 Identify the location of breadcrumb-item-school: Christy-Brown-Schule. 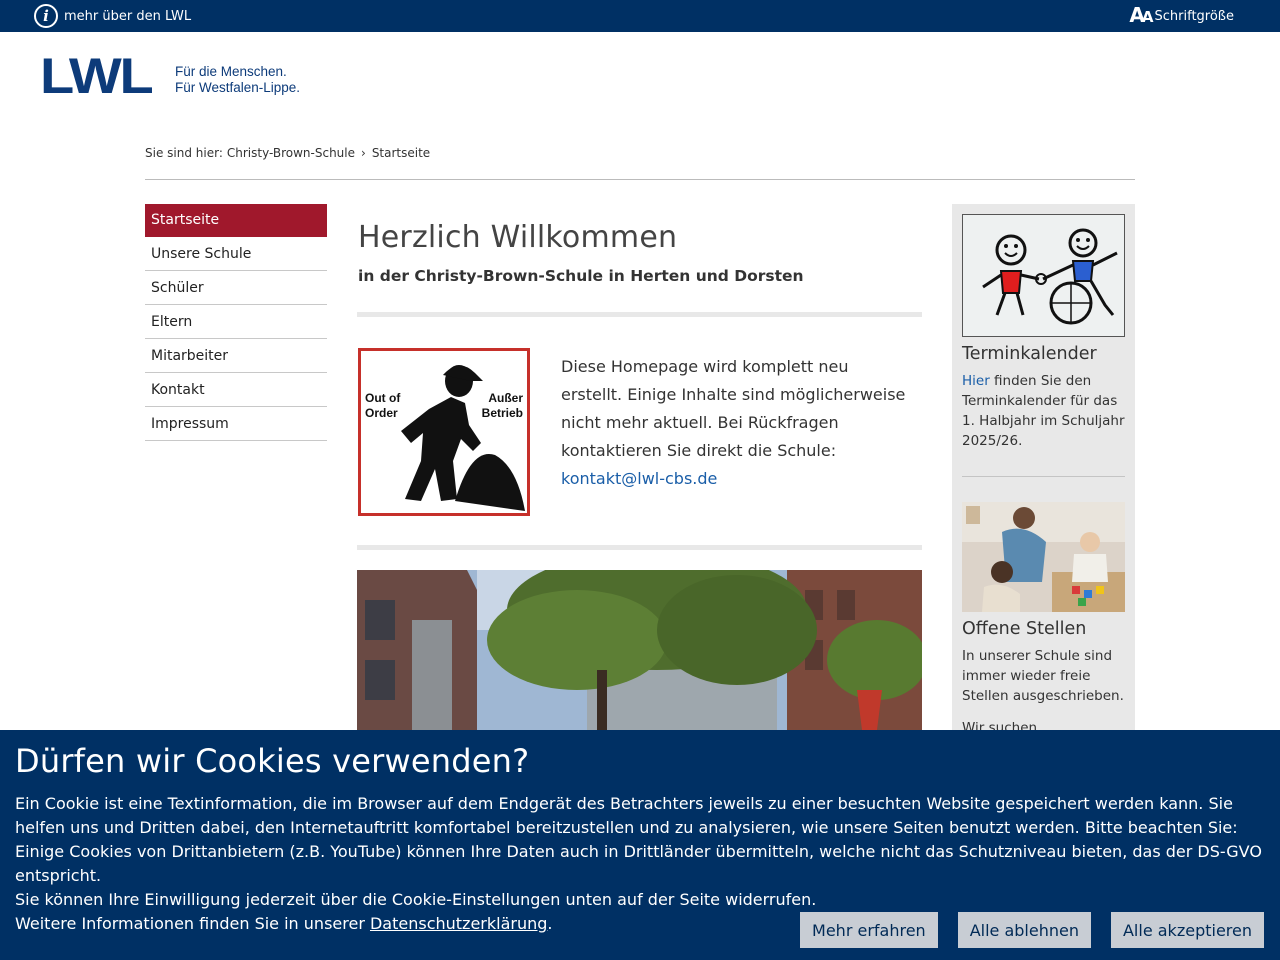
(291, 153).